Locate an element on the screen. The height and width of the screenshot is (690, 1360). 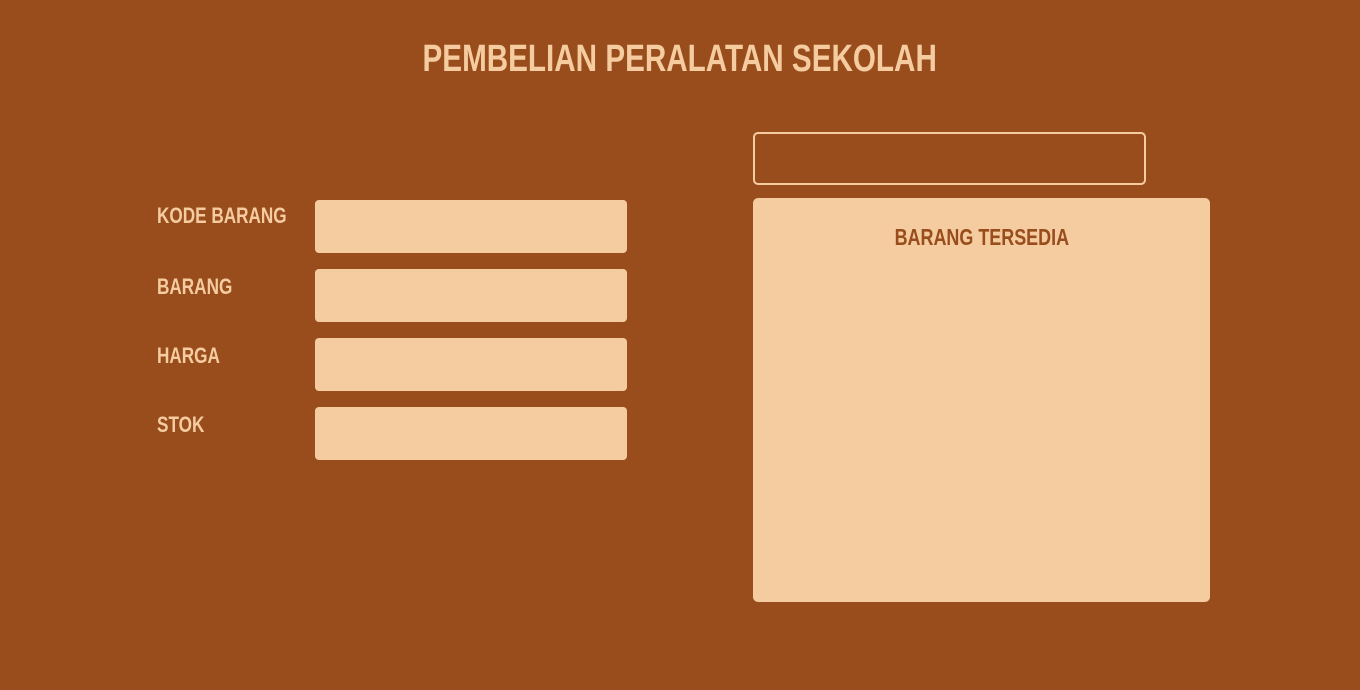
label-text: BARANG is located at coordinates (195, 286).